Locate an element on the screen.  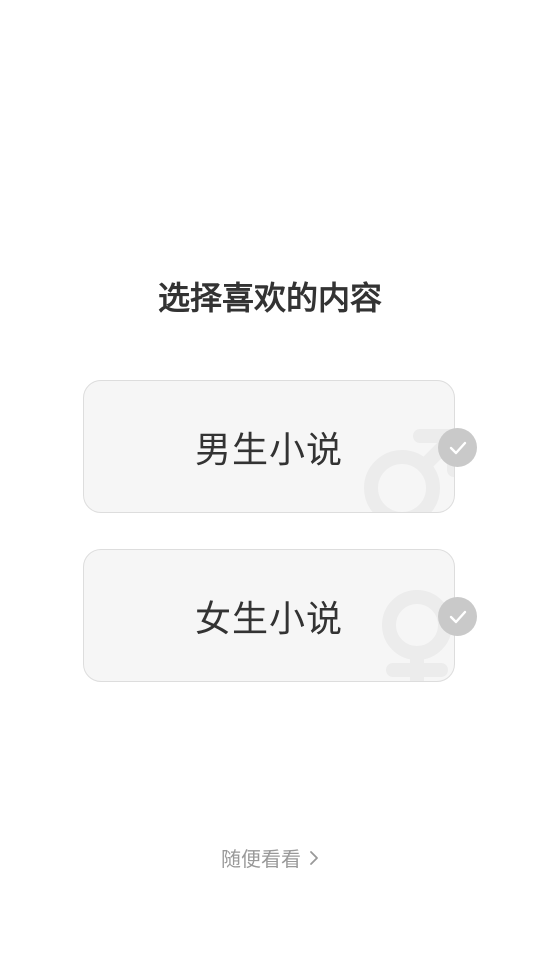
page-title: 选择喜欢的内容 is located at coordinates (269, 298).